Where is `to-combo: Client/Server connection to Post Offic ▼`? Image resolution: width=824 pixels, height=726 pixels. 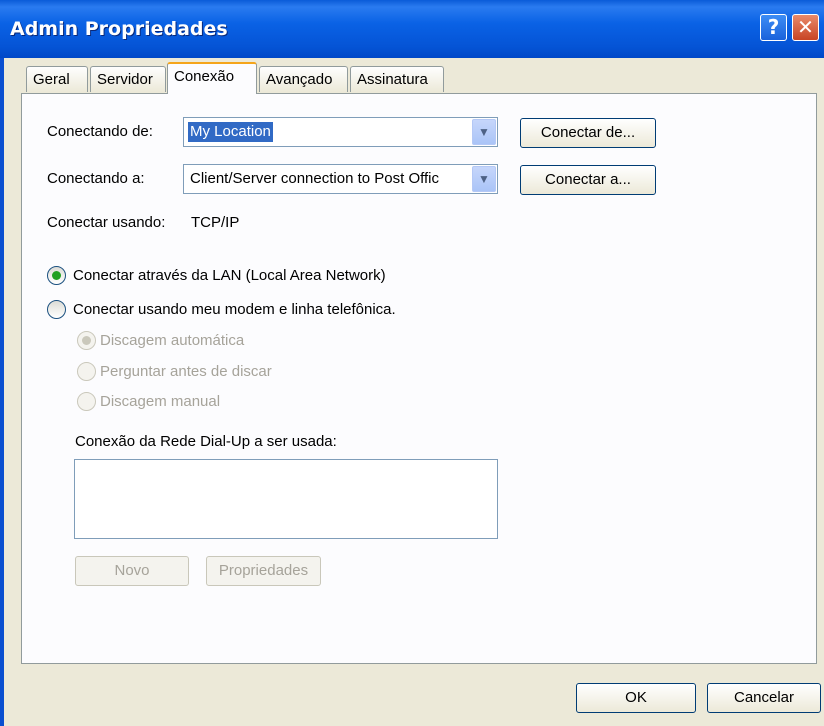 to-combo: Client/Server connection to Post Offic ▼ is located at coordinates (340, 179).